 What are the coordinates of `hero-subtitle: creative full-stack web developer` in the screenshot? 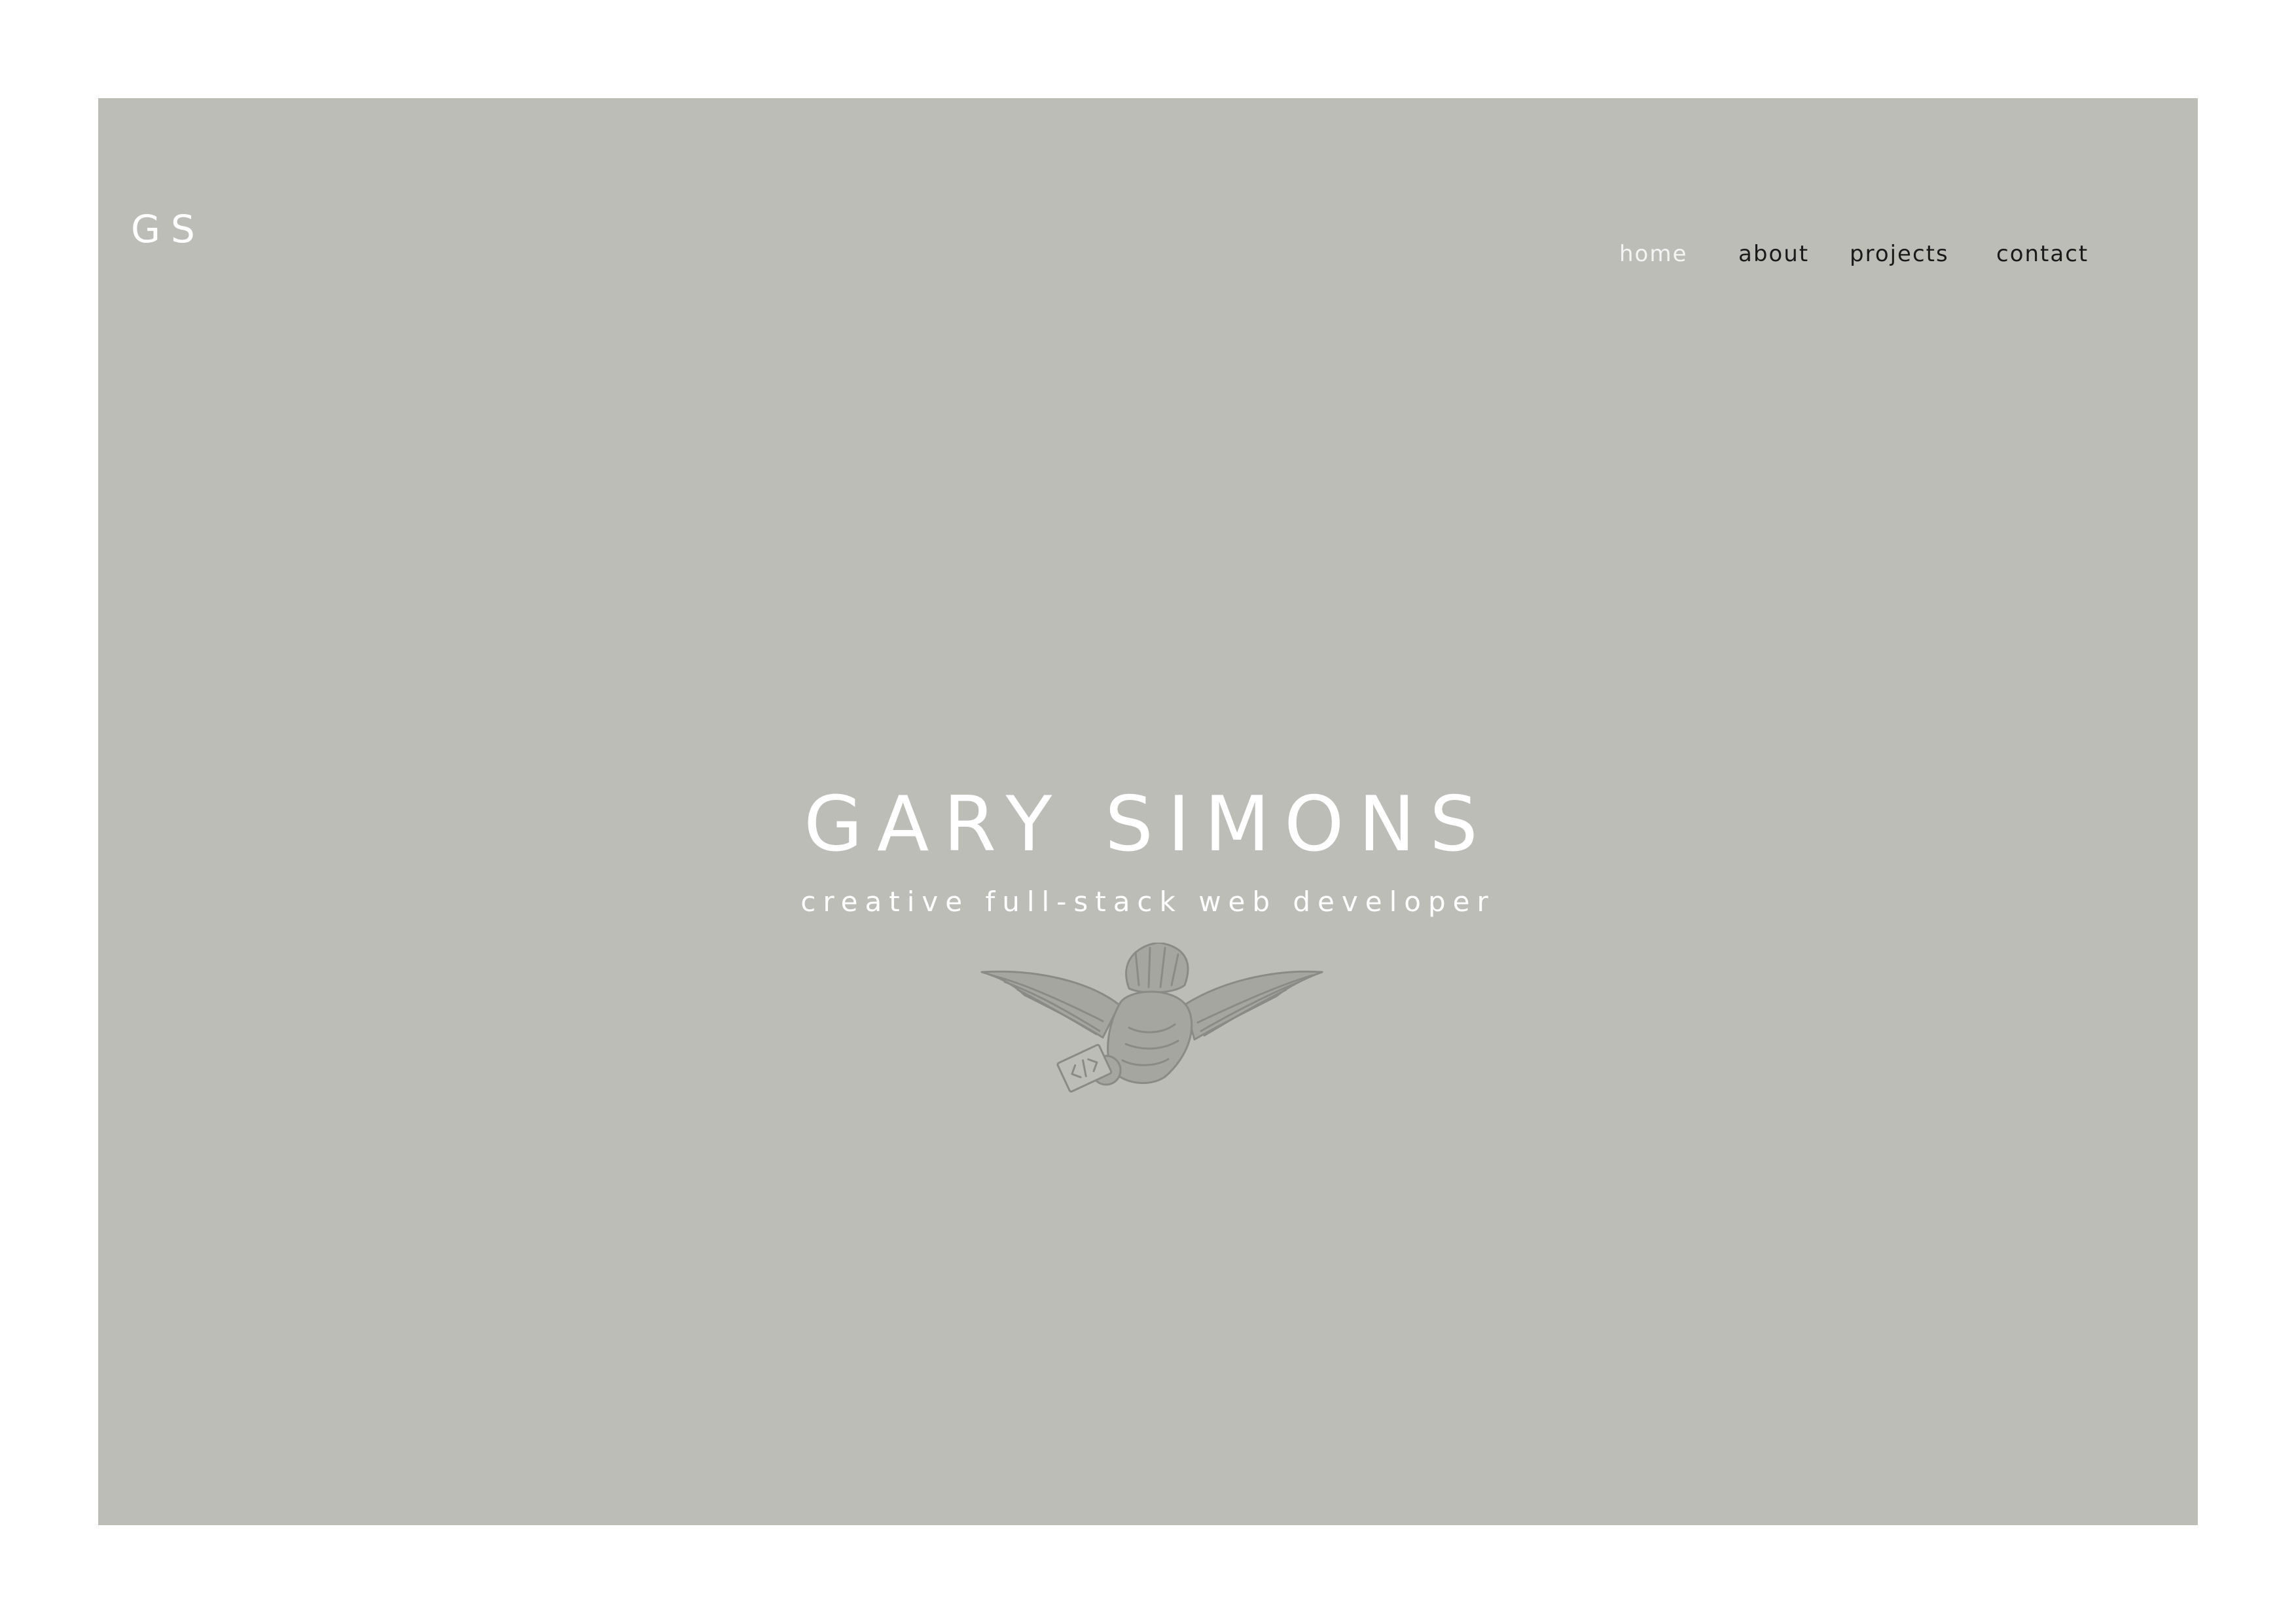 It's located at (1148, 902).